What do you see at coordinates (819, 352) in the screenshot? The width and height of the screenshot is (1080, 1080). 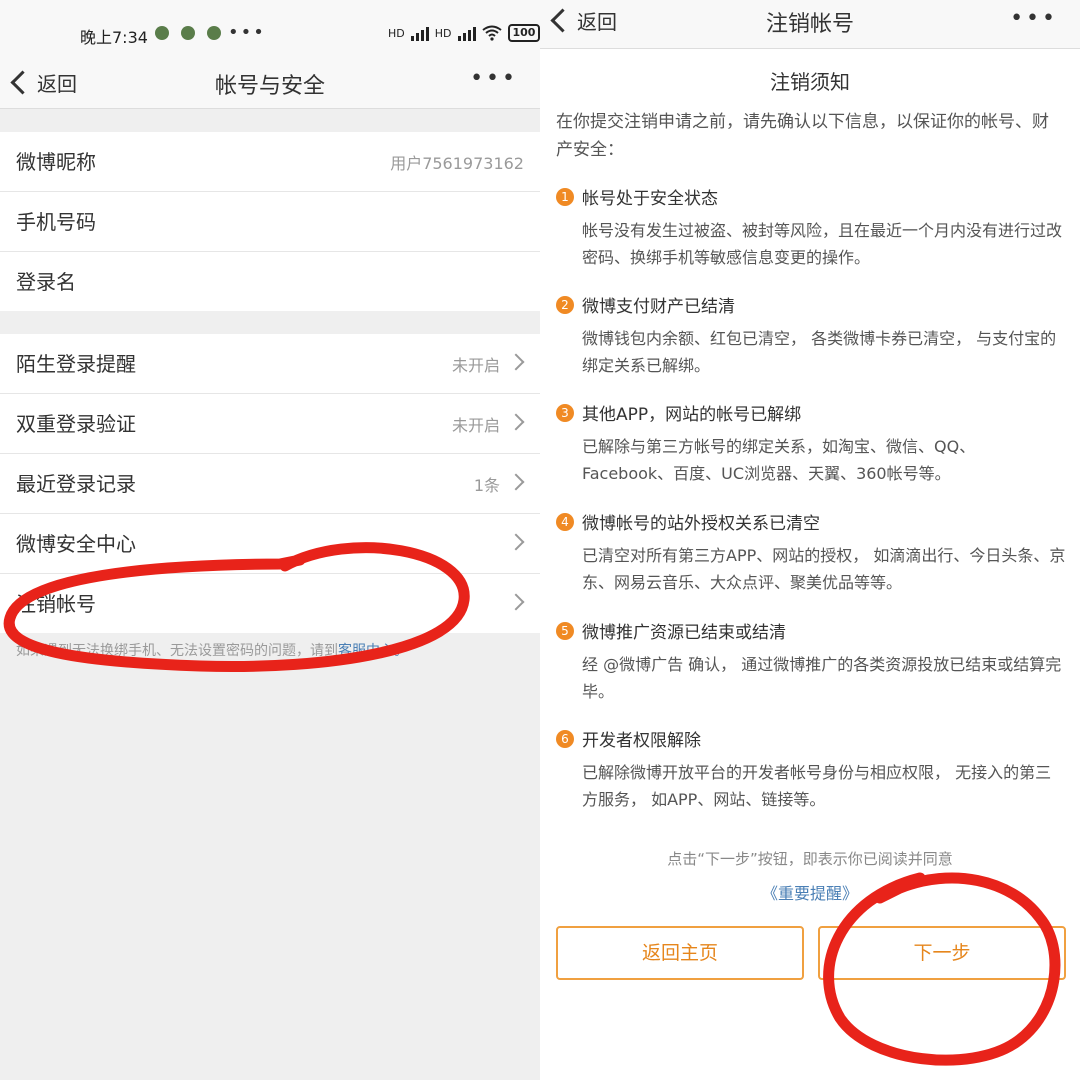 I see `item-desc: 微博钱包内余额、红包已清空， 各类微博卡券已清空， 与支付宝的绑定关系已解绑。` at bounding box center [819, 352].